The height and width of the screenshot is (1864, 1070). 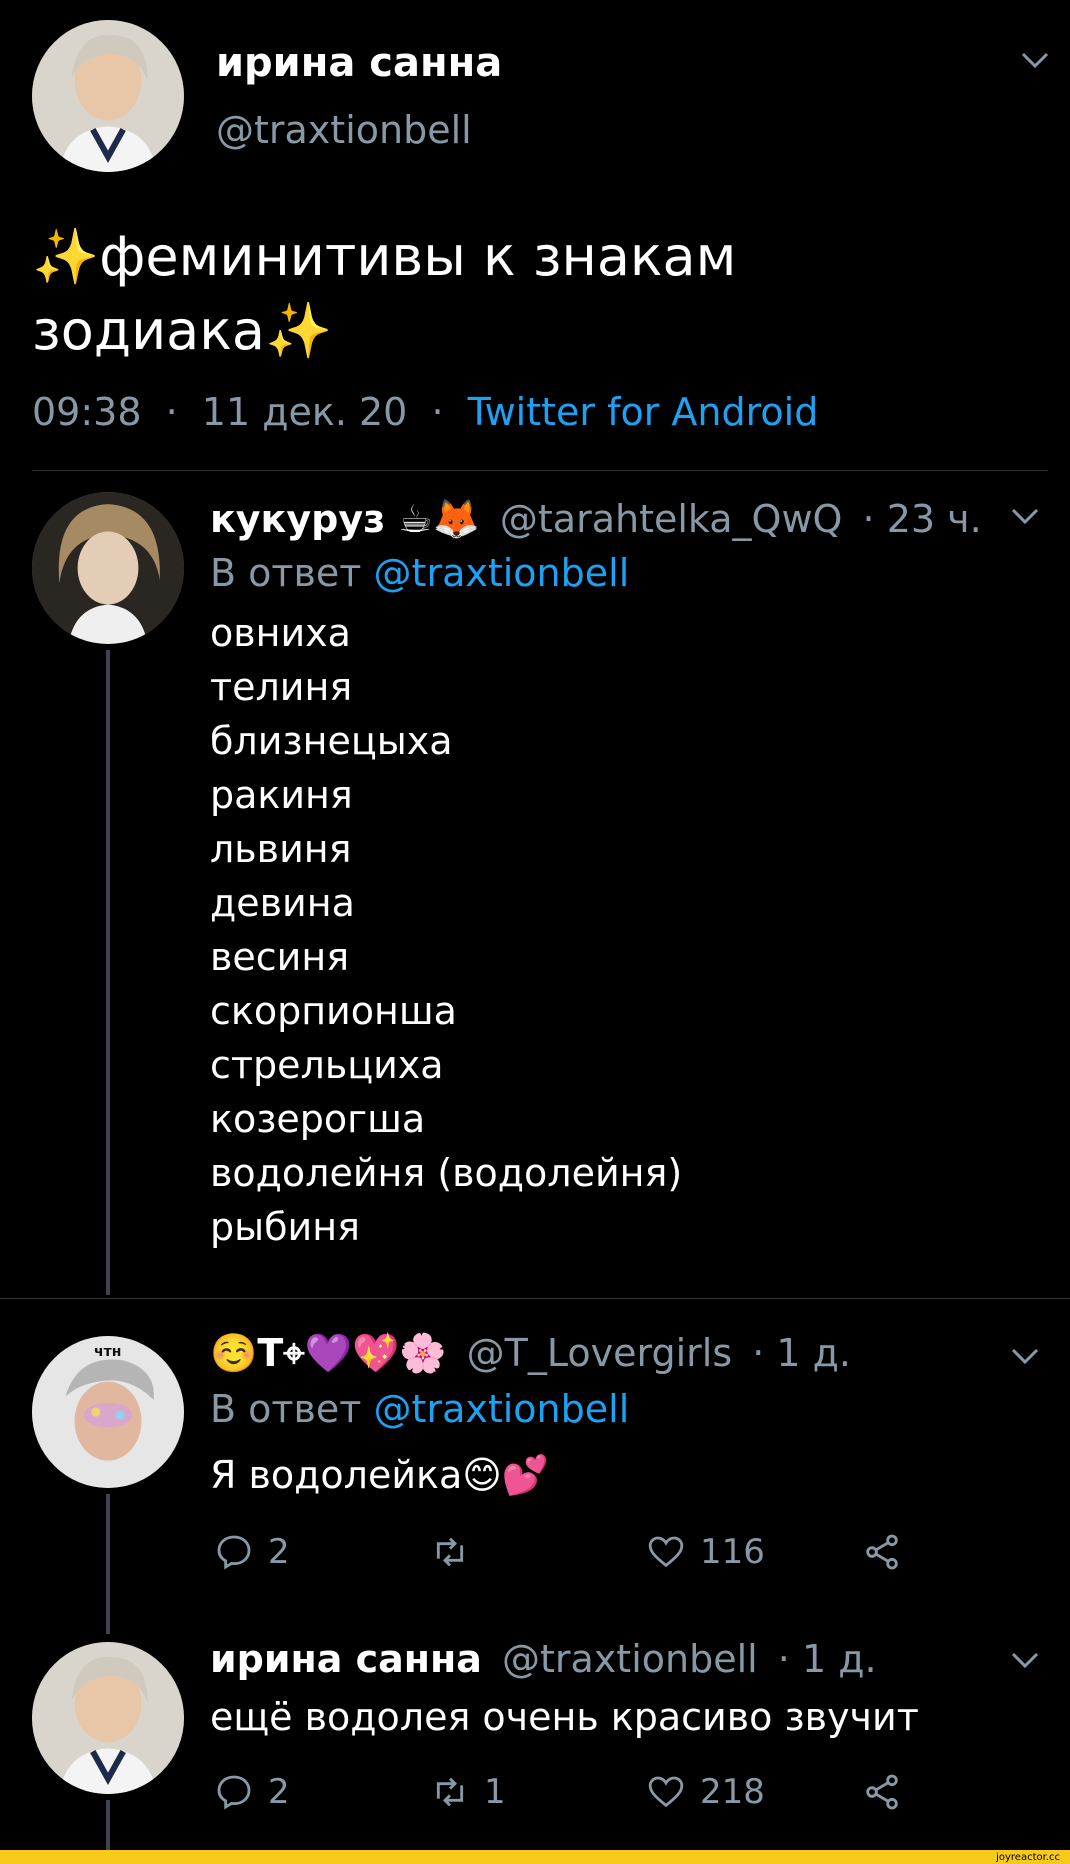 What do you see at coordinates (1028, 1857) in the screenshot?
I see `watermark: joyreactor.cc` at bounding box center [1028, 1857].